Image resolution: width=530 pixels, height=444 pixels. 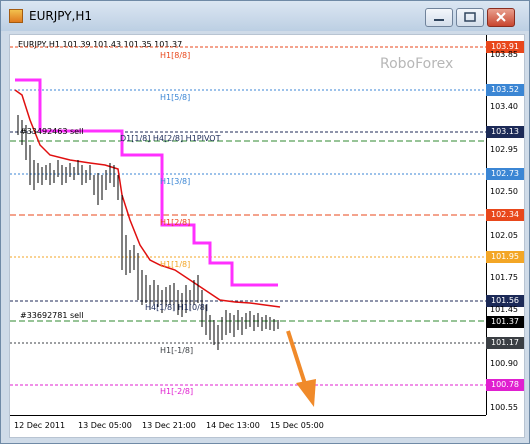 I want to click on maximize-button, so click(x=470, y=17).